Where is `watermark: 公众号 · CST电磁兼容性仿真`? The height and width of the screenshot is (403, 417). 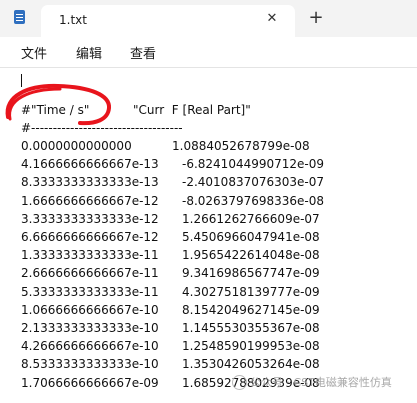
watermark: 公众号 · CST电磁兼容性仿真 is located at coordinates (322, 382).